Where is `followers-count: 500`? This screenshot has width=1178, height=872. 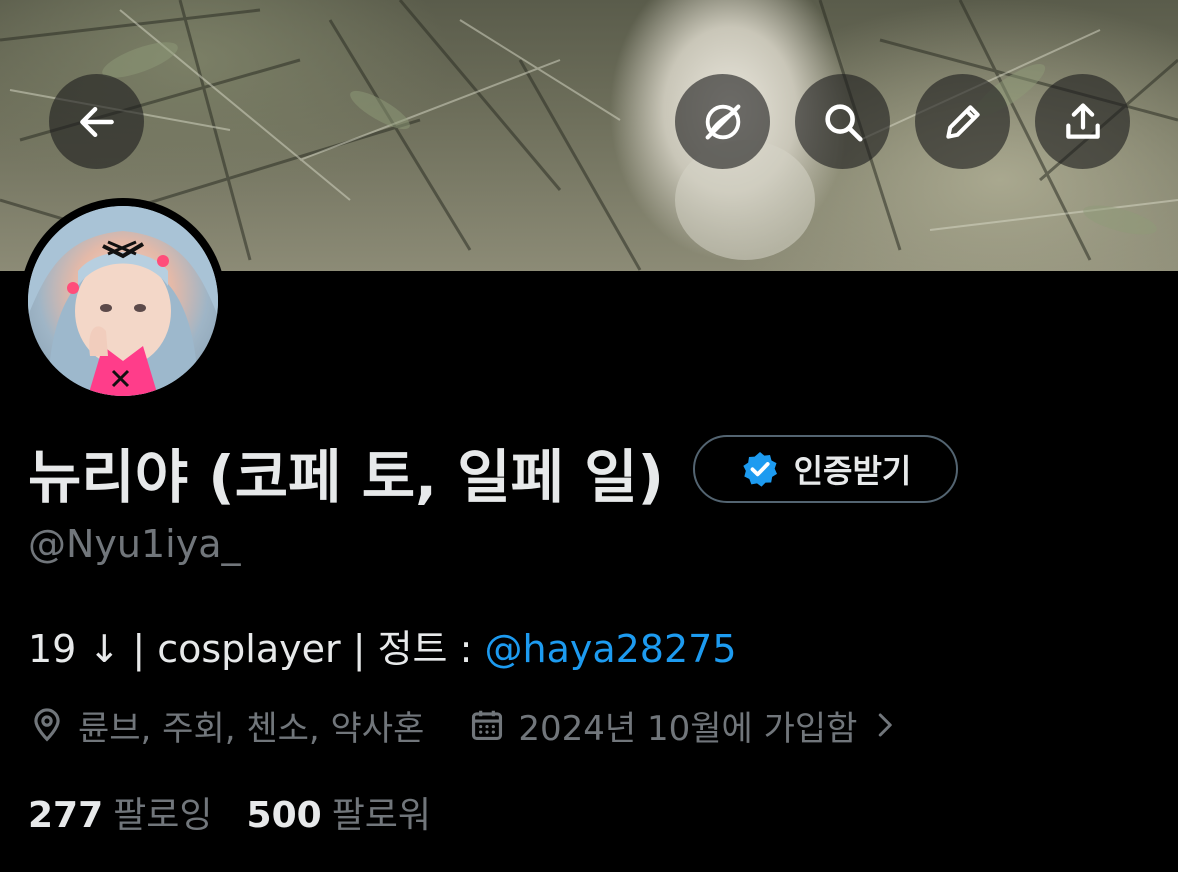 followers-count: 500 is located at coordinates (284, 815).